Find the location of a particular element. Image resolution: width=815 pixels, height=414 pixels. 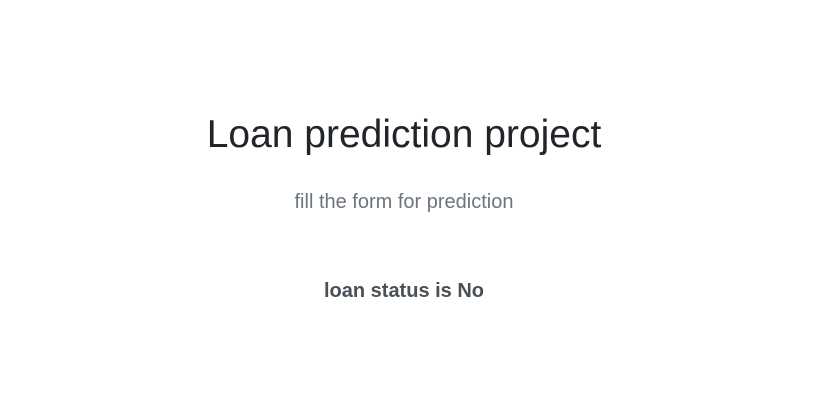

page-subtitle: fill the form for prediction is located at coordinates (404, 202).